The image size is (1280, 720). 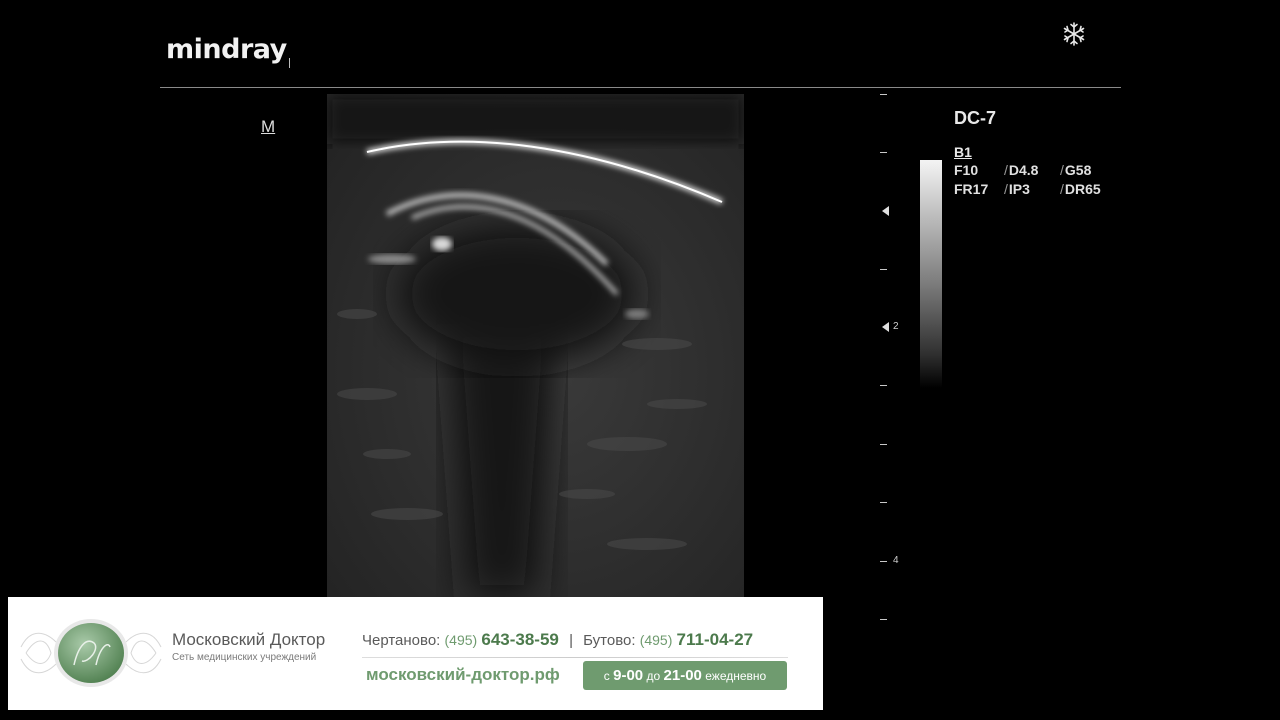 What do you see at coordinates (1076, 170) in the screenshot?
I see `param-gain: /G58` at bounding box center [1076, 170].